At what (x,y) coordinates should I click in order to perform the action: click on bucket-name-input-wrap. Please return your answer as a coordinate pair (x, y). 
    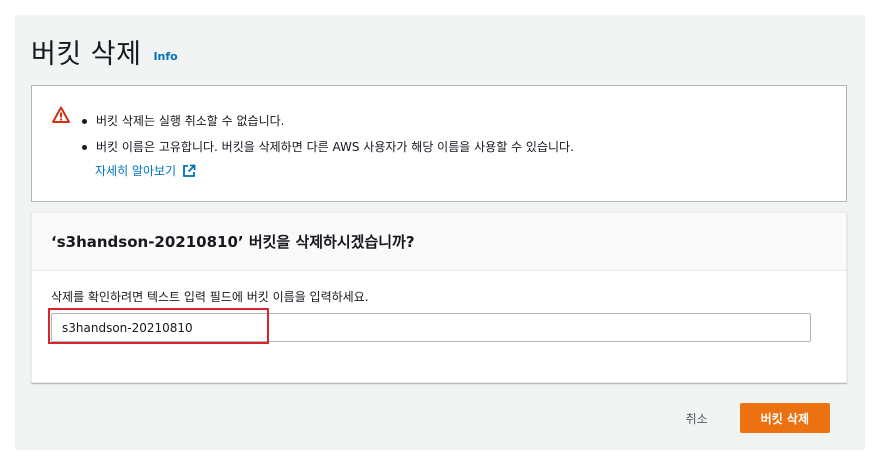
    Looking at the image, I should click on (429, 326).